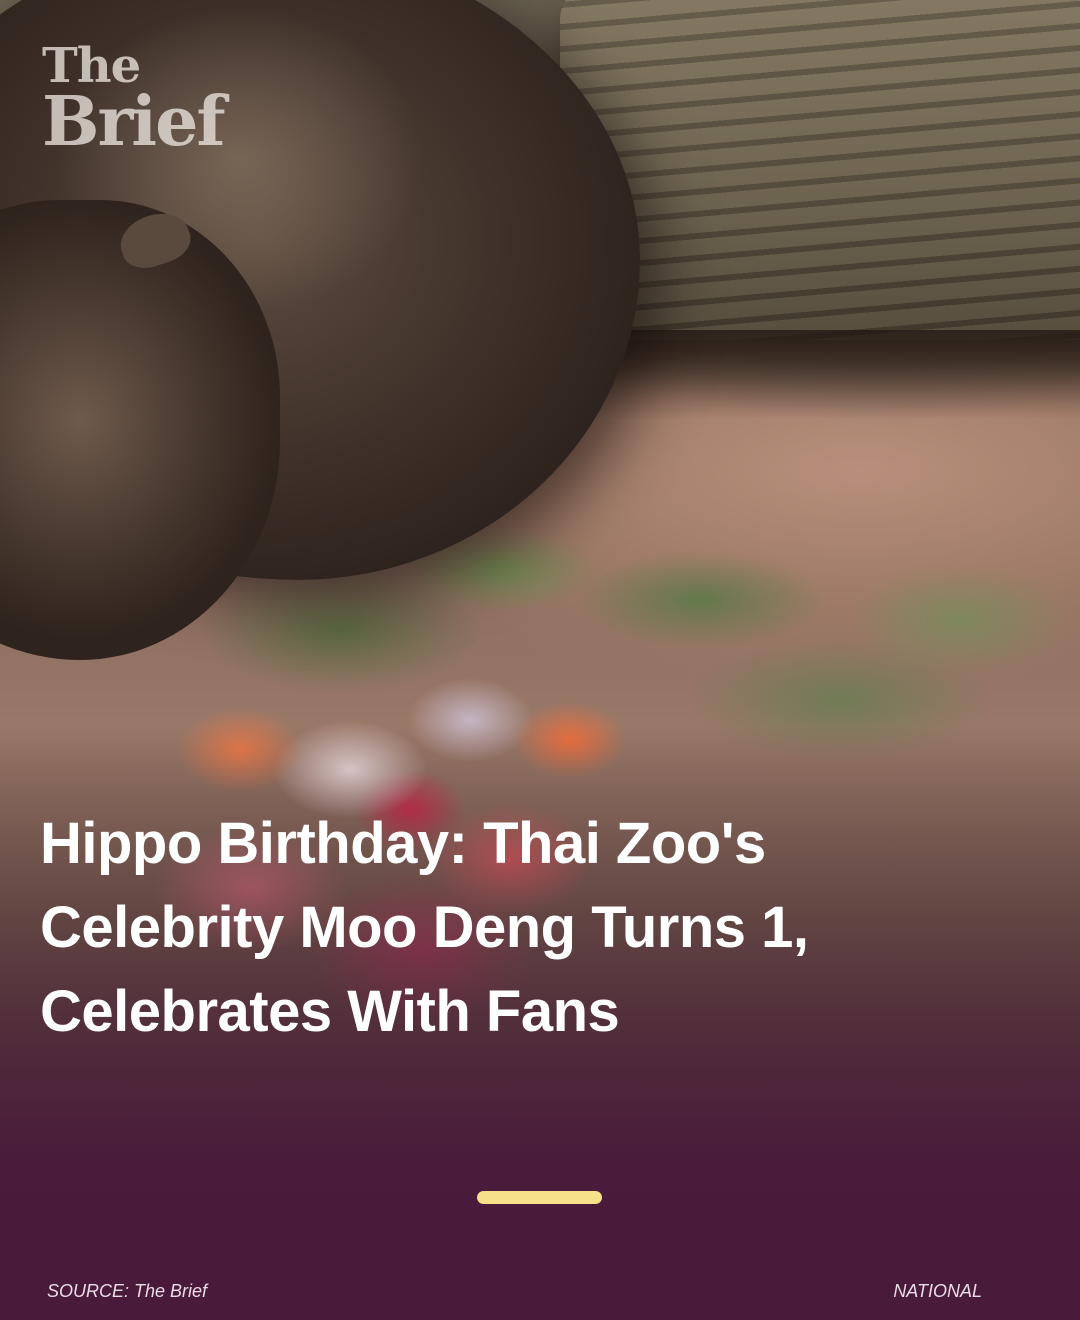  I want to click on category-label: NATIONAL, so click(937, 1291).